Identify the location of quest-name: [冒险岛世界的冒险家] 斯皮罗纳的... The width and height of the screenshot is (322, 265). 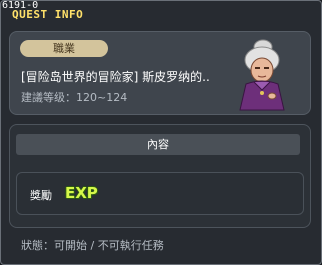
(115, 77).